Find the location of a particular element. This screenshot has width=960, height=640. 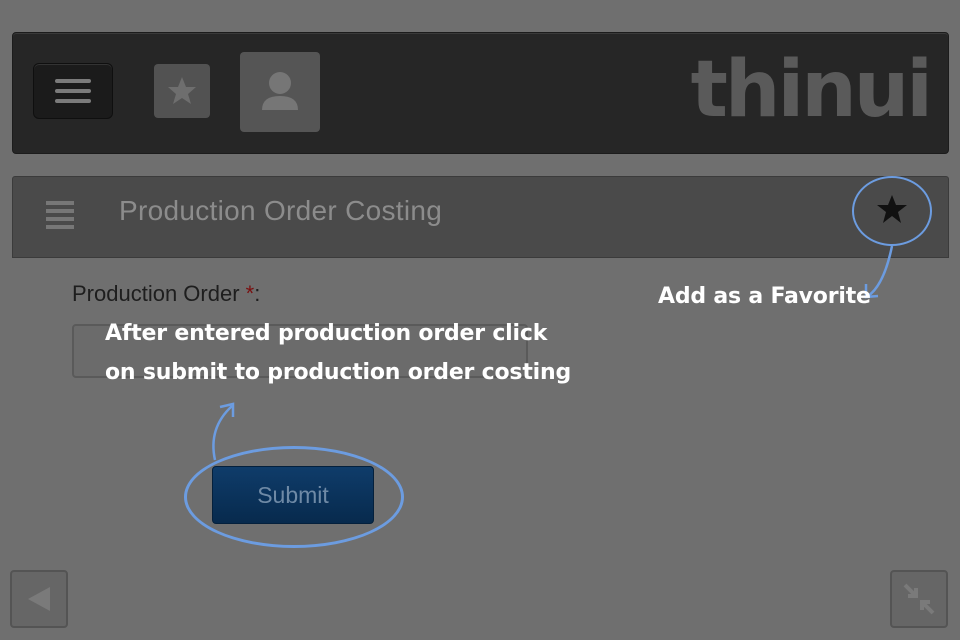

collapse-button is located at coordinates (919, 599).